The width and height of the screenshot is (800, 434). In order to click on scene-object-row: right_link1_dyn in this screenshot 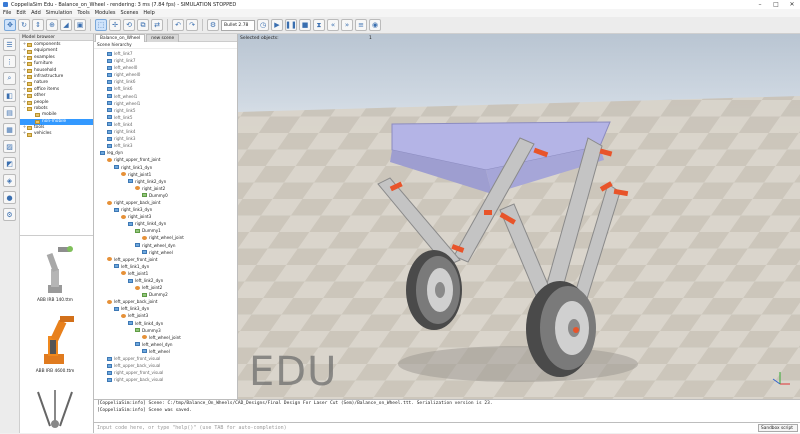, I will do `click(165, 167)`.